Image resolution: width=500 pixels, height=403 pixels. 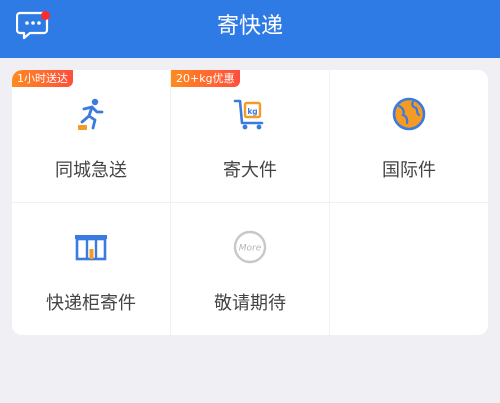 I want to click on service-coming-soon: More 敬请期待, so click(x=250, y=269).